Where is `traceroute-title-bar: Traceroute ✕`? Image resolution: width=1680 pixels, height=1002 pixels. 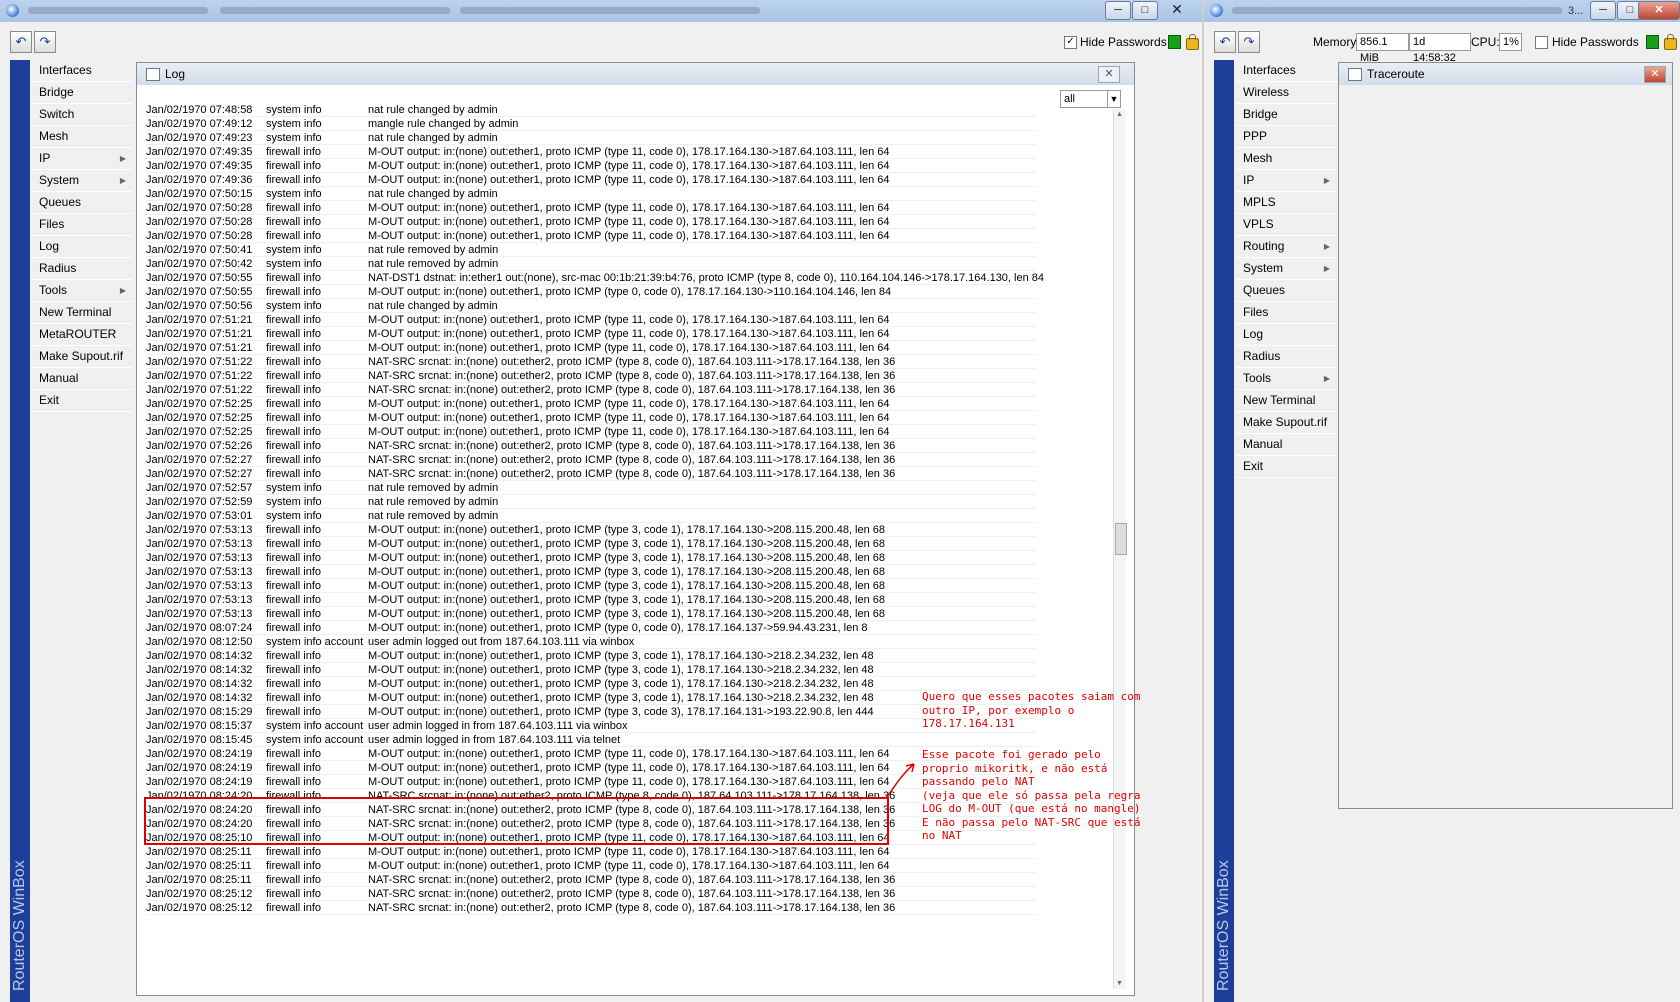
traceroute-title-bar: Traceroute ✕ is located at coordinates (1505, 74).